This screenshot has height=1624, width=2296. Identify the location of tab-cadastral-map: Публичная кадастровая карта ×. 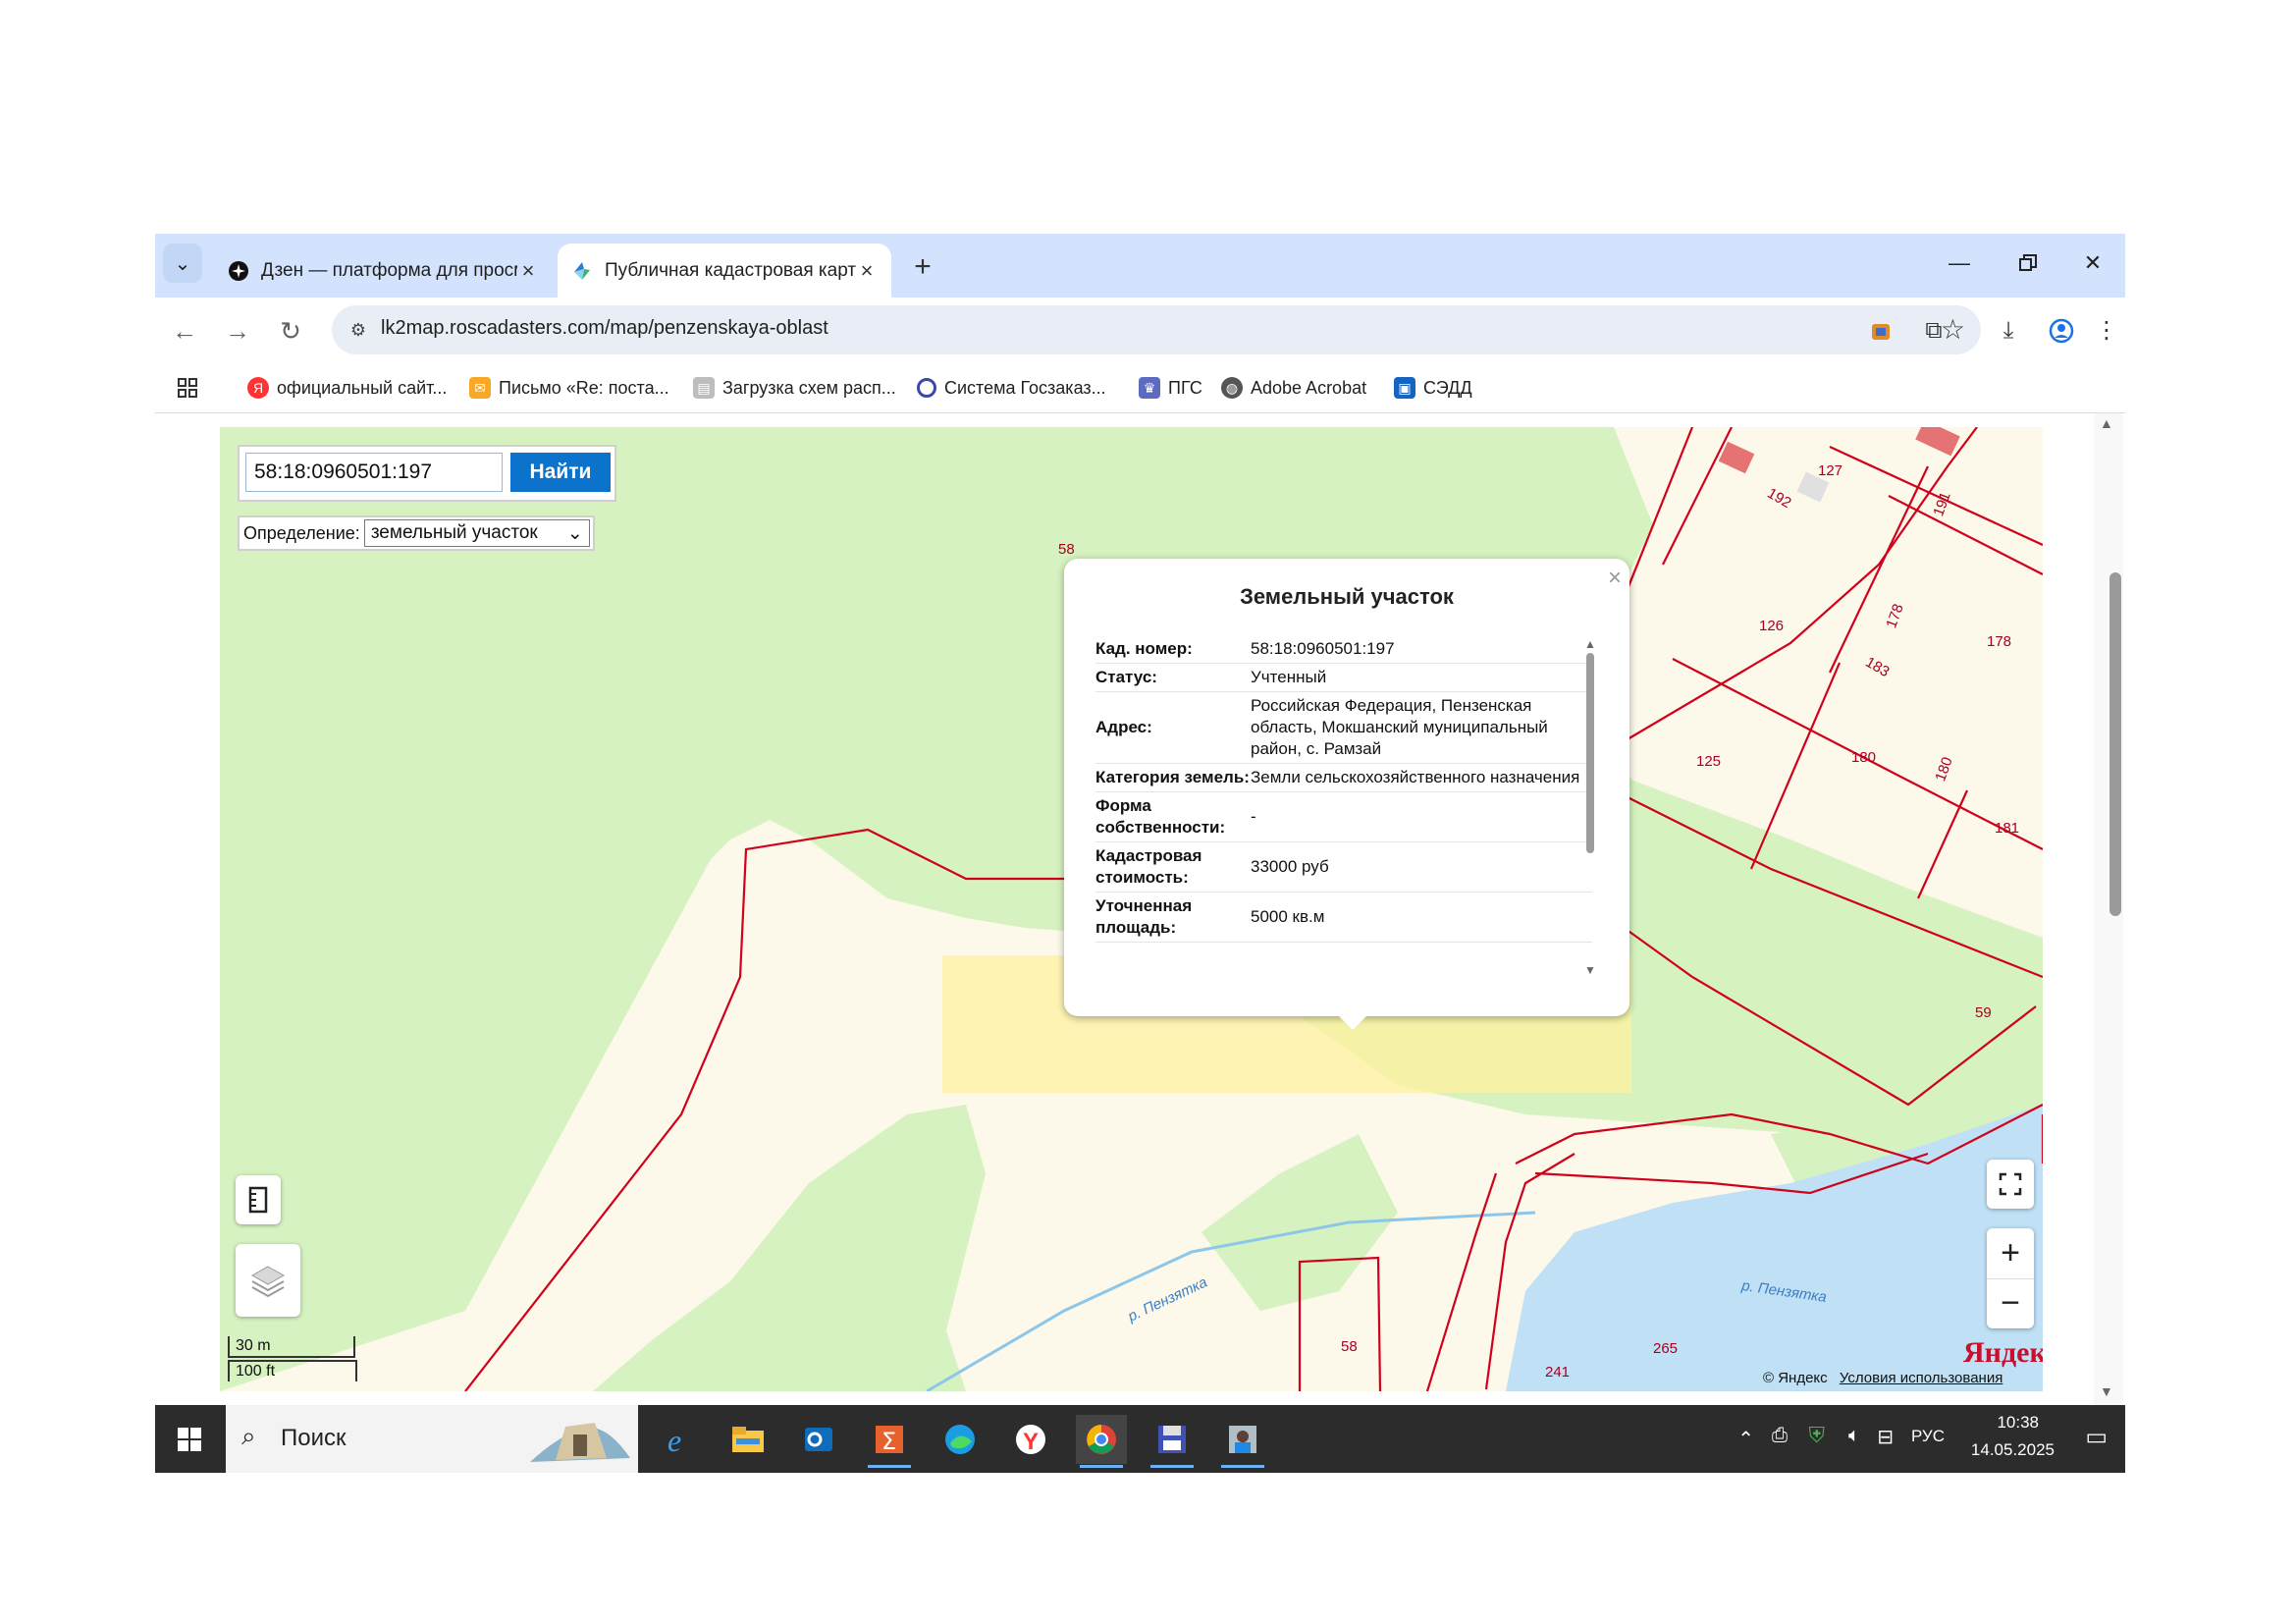
(725, 271).